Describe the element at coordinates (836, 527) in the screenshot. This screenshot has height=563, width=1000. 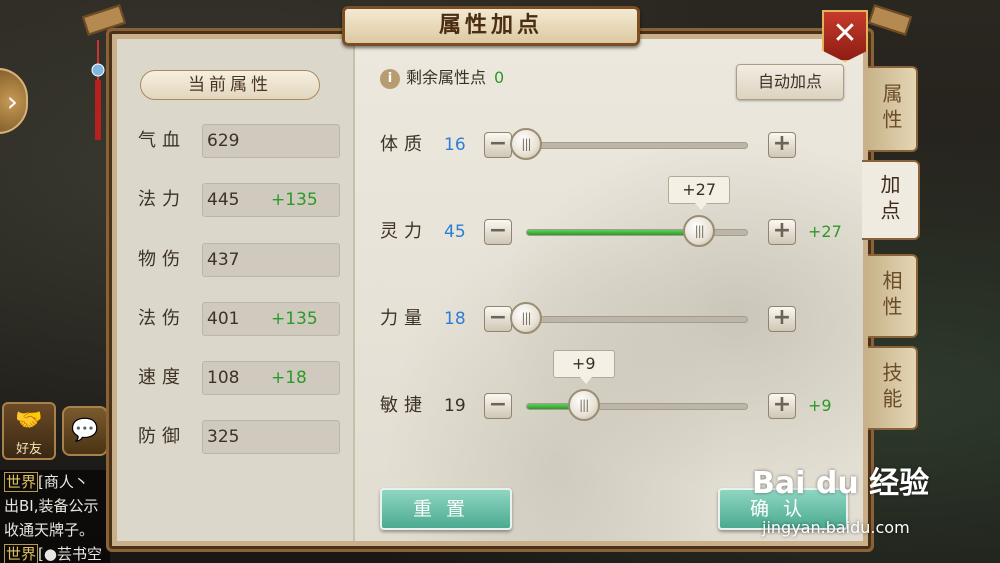
I see `watermark-url: jingyan.baidu.com` at that location.